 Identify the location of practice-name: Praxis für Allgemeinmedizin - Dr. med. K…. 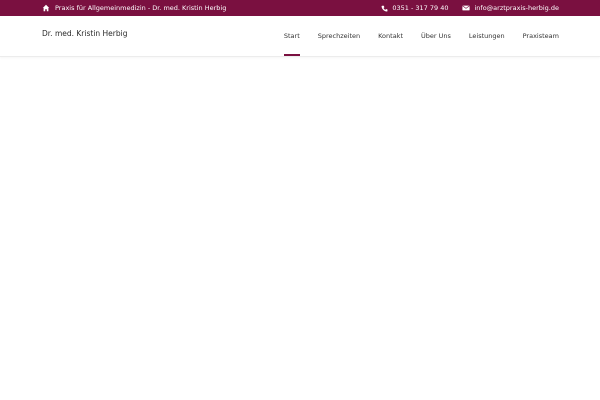
(141, 8).